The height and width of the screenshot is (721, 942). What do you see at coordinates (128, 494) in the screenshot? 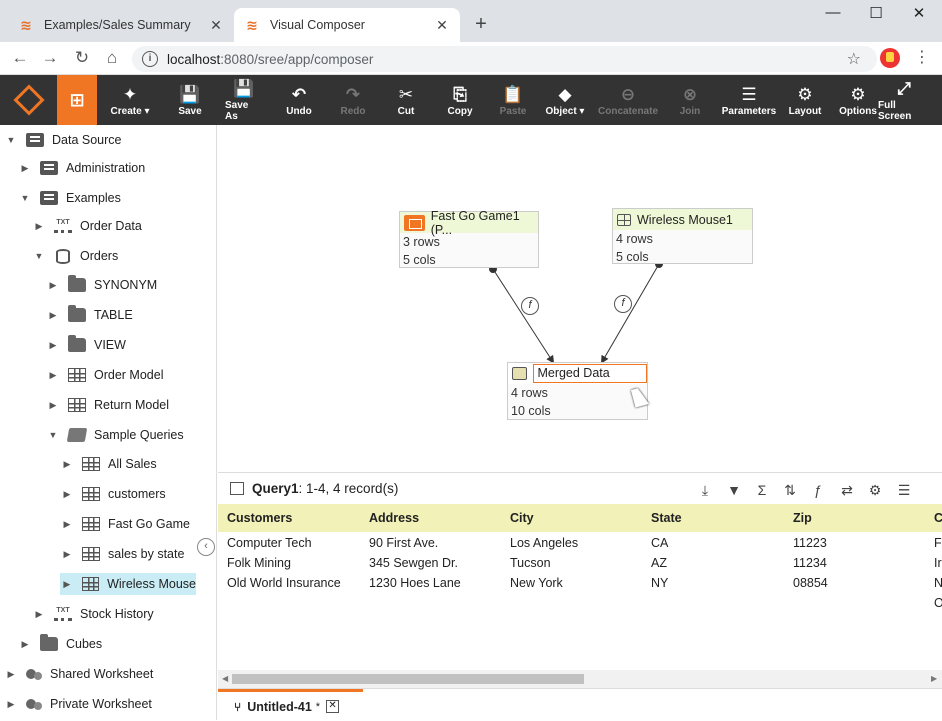
I see `tree-item-customers: ▶customers` at bounding box center [128, 494].